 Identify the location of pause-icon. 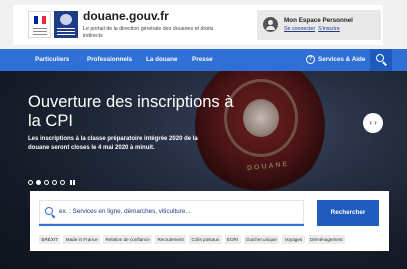
(72, 182).